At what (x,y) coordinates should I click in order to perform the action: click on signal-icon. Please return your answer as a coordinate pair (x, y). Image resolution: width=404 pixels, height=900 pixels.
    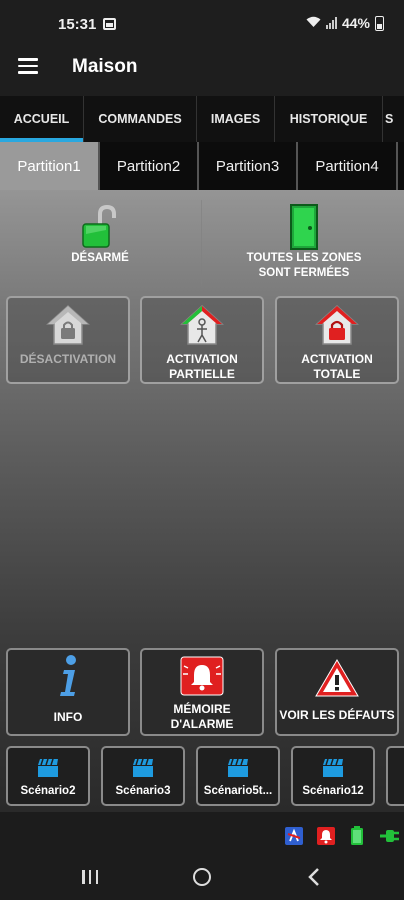
    Looking at the image, I should click on (331, 23).